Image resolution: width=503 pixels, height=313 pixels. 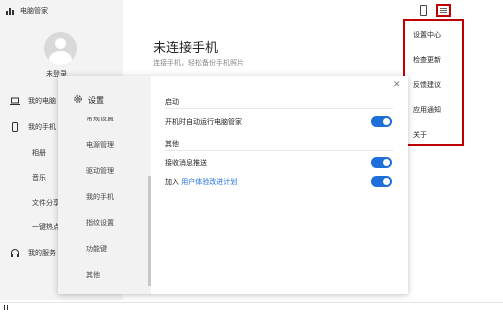 I want to click on setting-push-label: 接收消息推送, so click(x=186, y=163).